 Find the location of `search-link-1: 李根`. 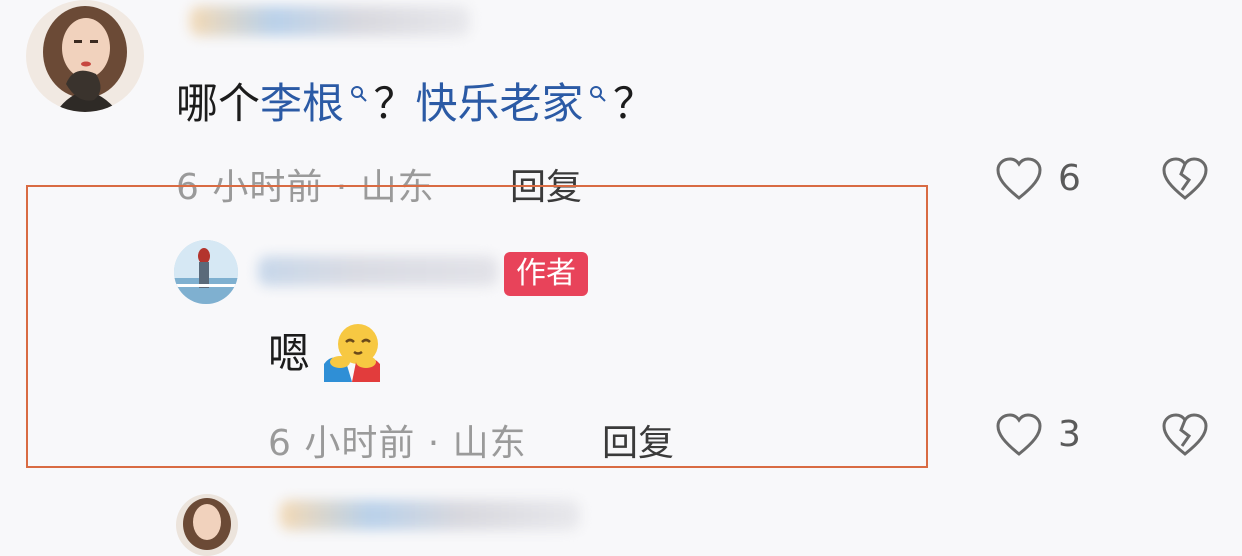

search-link-1: 李根 is located at coordinates (302, 103).